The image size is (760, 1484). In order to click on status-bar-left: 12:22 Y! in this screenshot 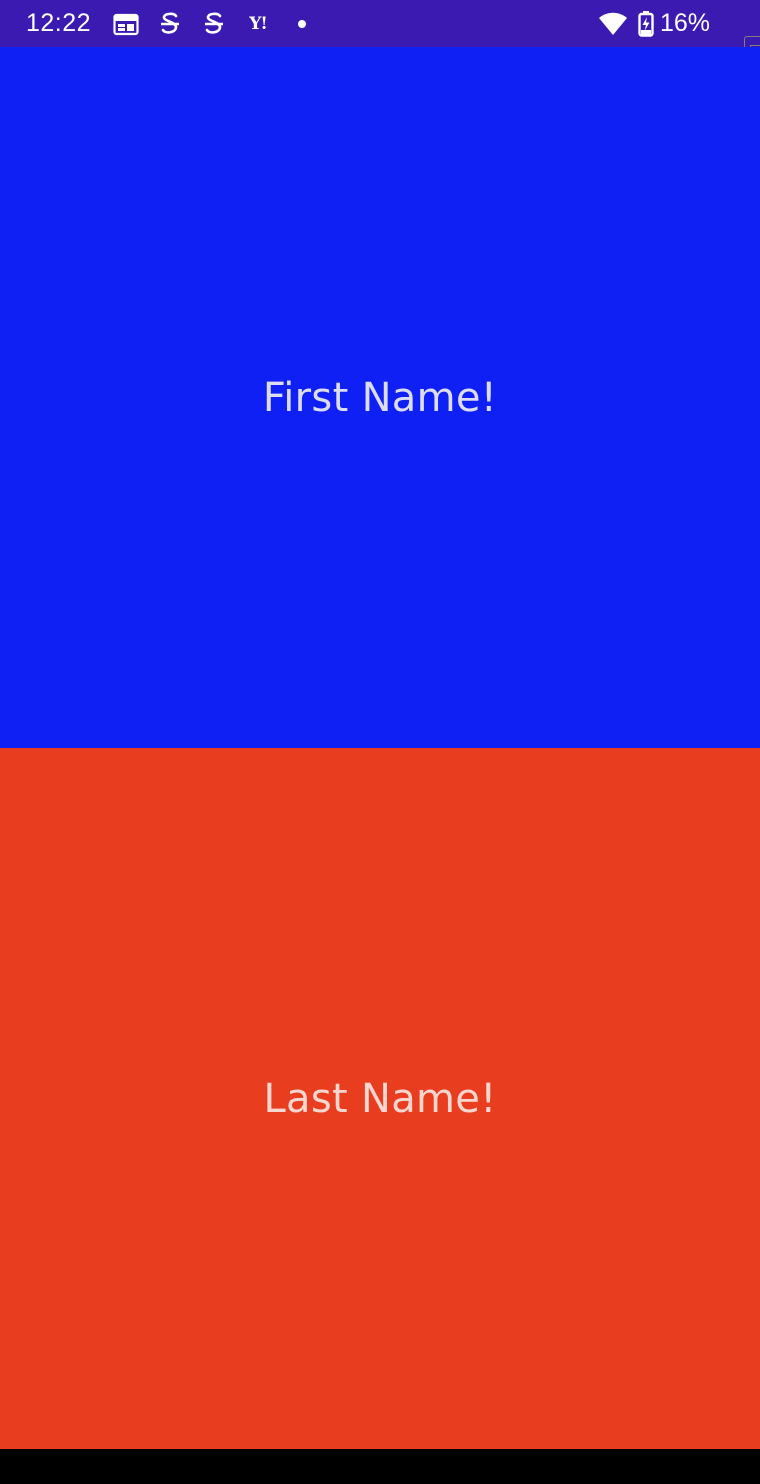, I will do `click(178, 23)`.